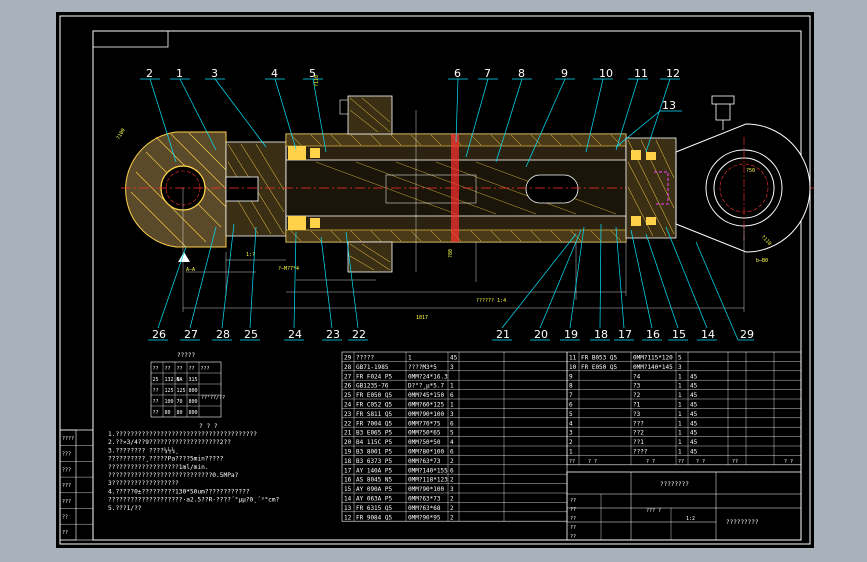 This screenshot has height=562, width=867. I want to click on bom-left-cell: B3 6373 P5, so click(374, 461).